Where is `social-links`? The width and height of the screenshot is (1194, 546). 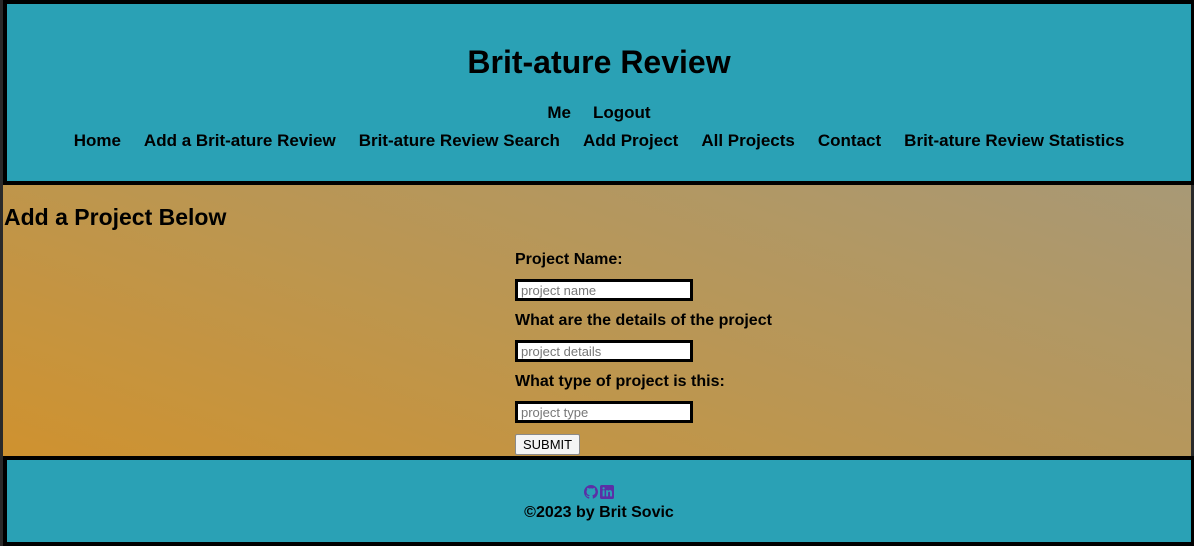
social-links is located at coordinates (599, 492).